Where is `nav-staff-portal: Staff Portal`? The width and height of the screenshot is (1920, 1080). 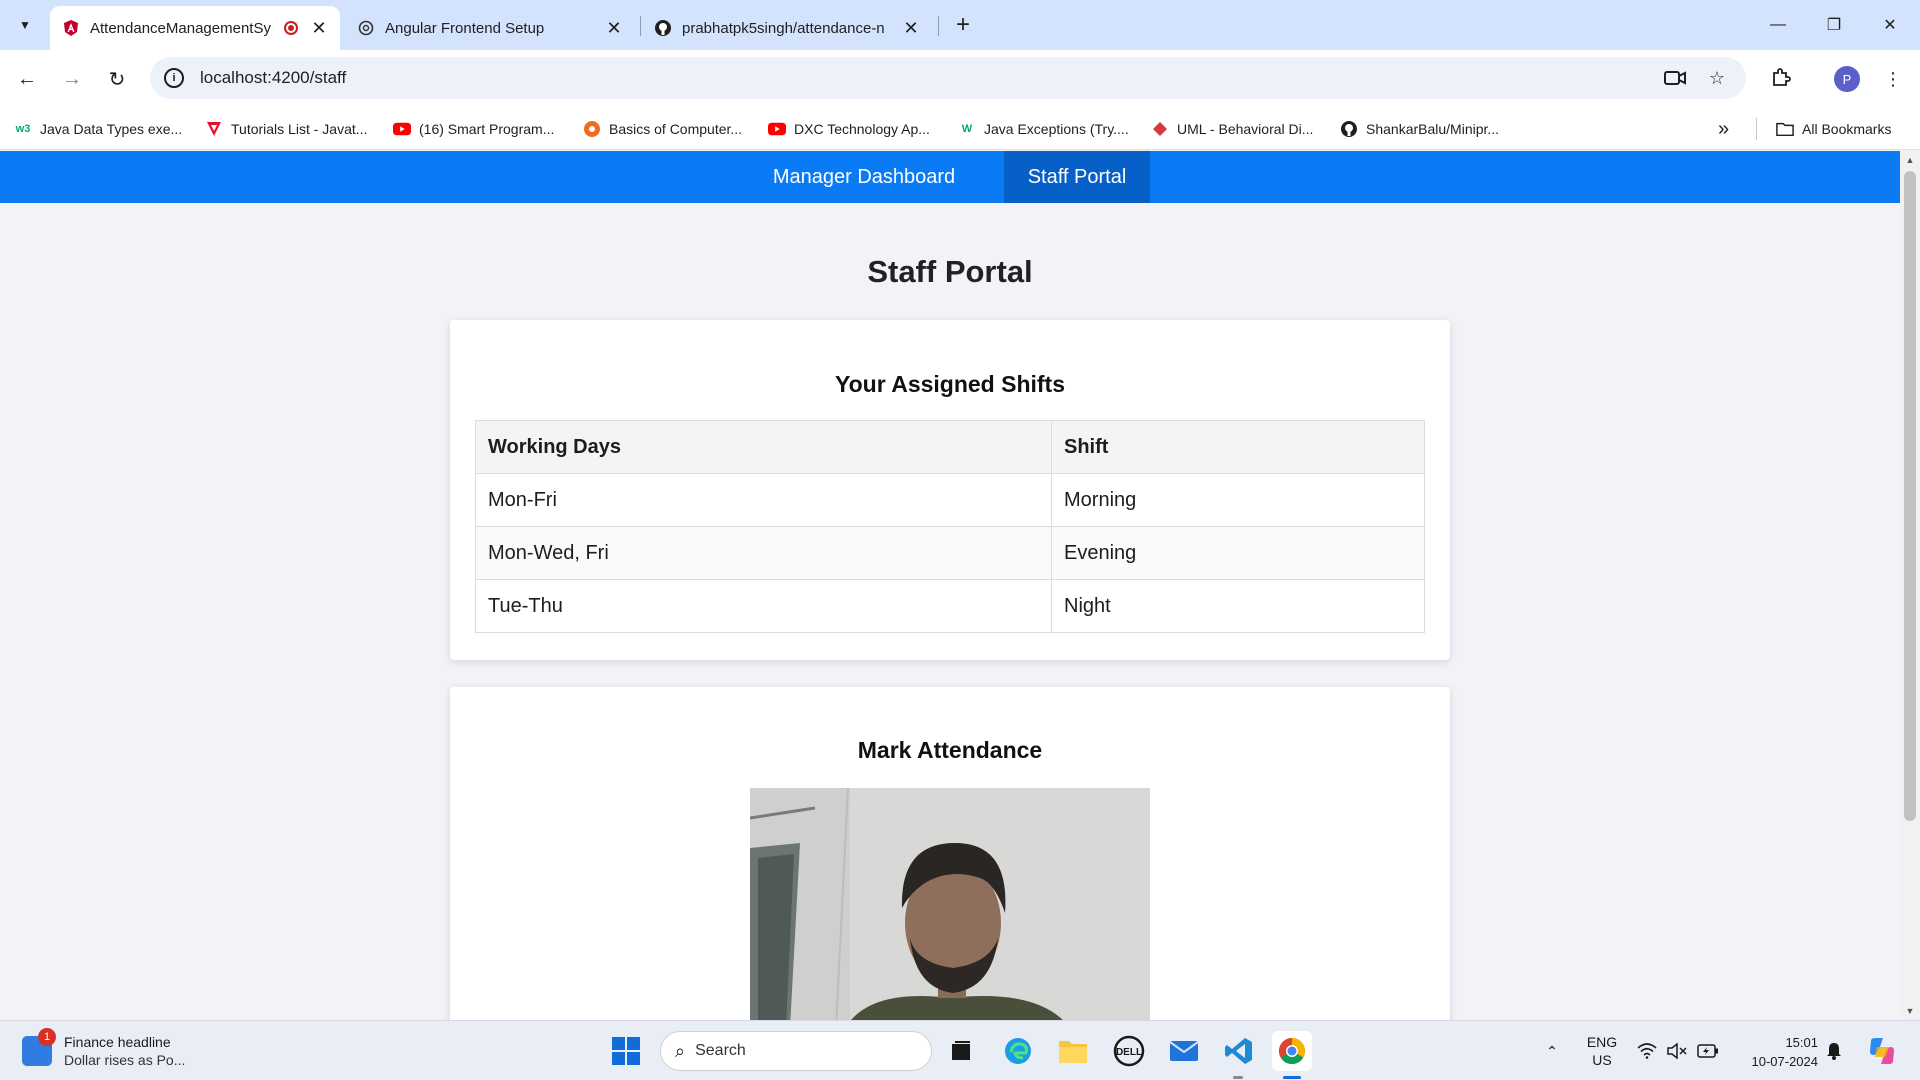
nav-staff-portal: Staff Portal is located at coordinates (1077, 177).